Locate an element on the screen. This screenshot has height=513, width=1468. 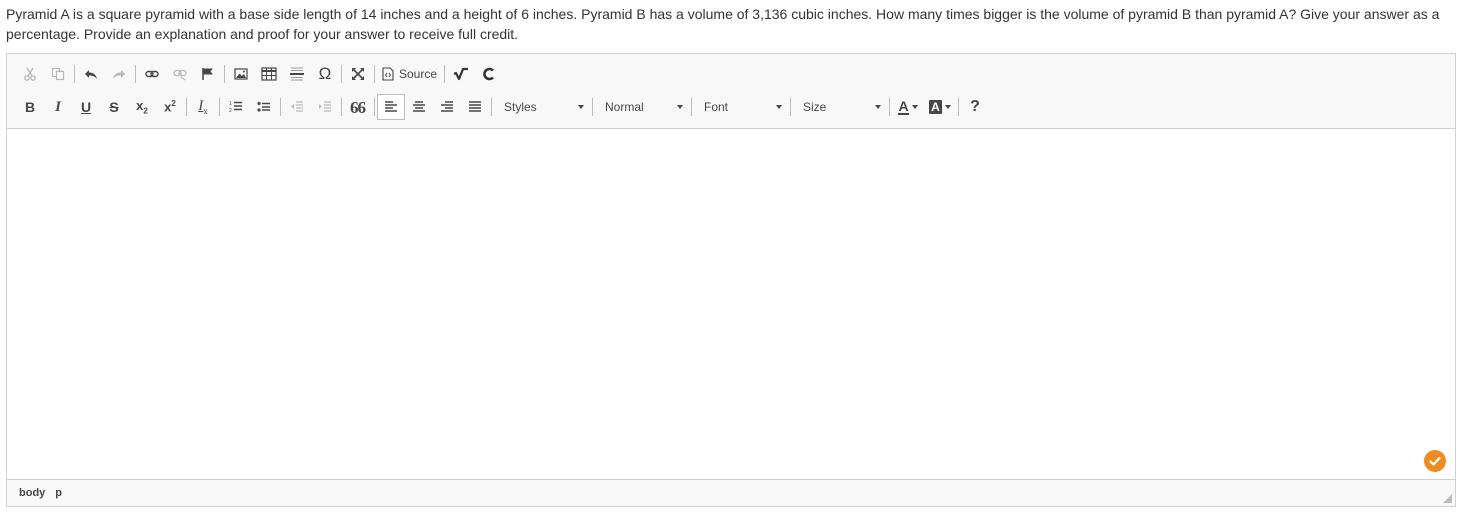
subscript-icon: x2 is located at coordinates (142, 107).